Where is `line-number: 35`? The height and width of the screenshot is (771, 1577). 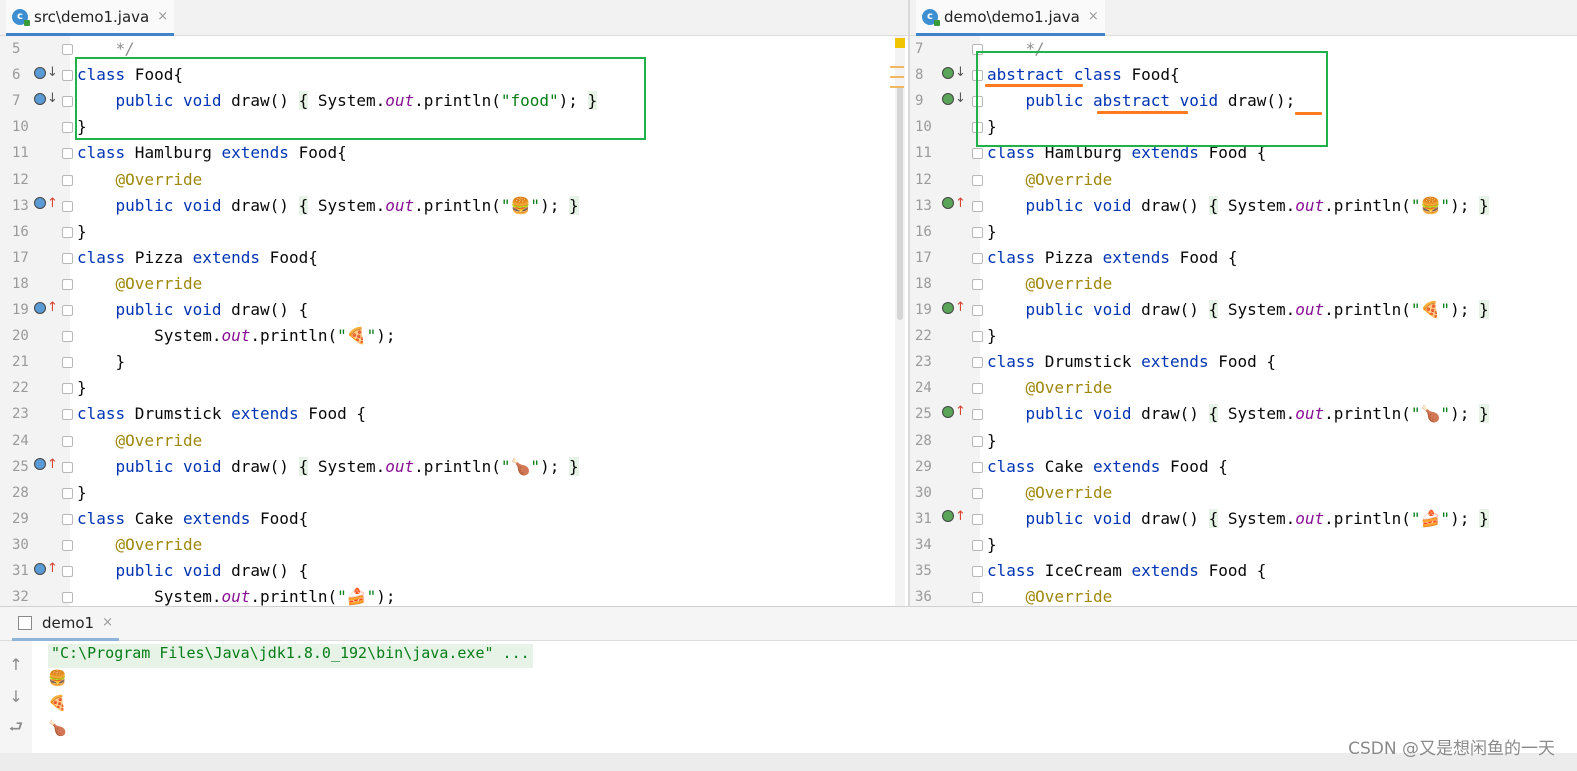
line-number: 35 is located at coordinates (931, 571).